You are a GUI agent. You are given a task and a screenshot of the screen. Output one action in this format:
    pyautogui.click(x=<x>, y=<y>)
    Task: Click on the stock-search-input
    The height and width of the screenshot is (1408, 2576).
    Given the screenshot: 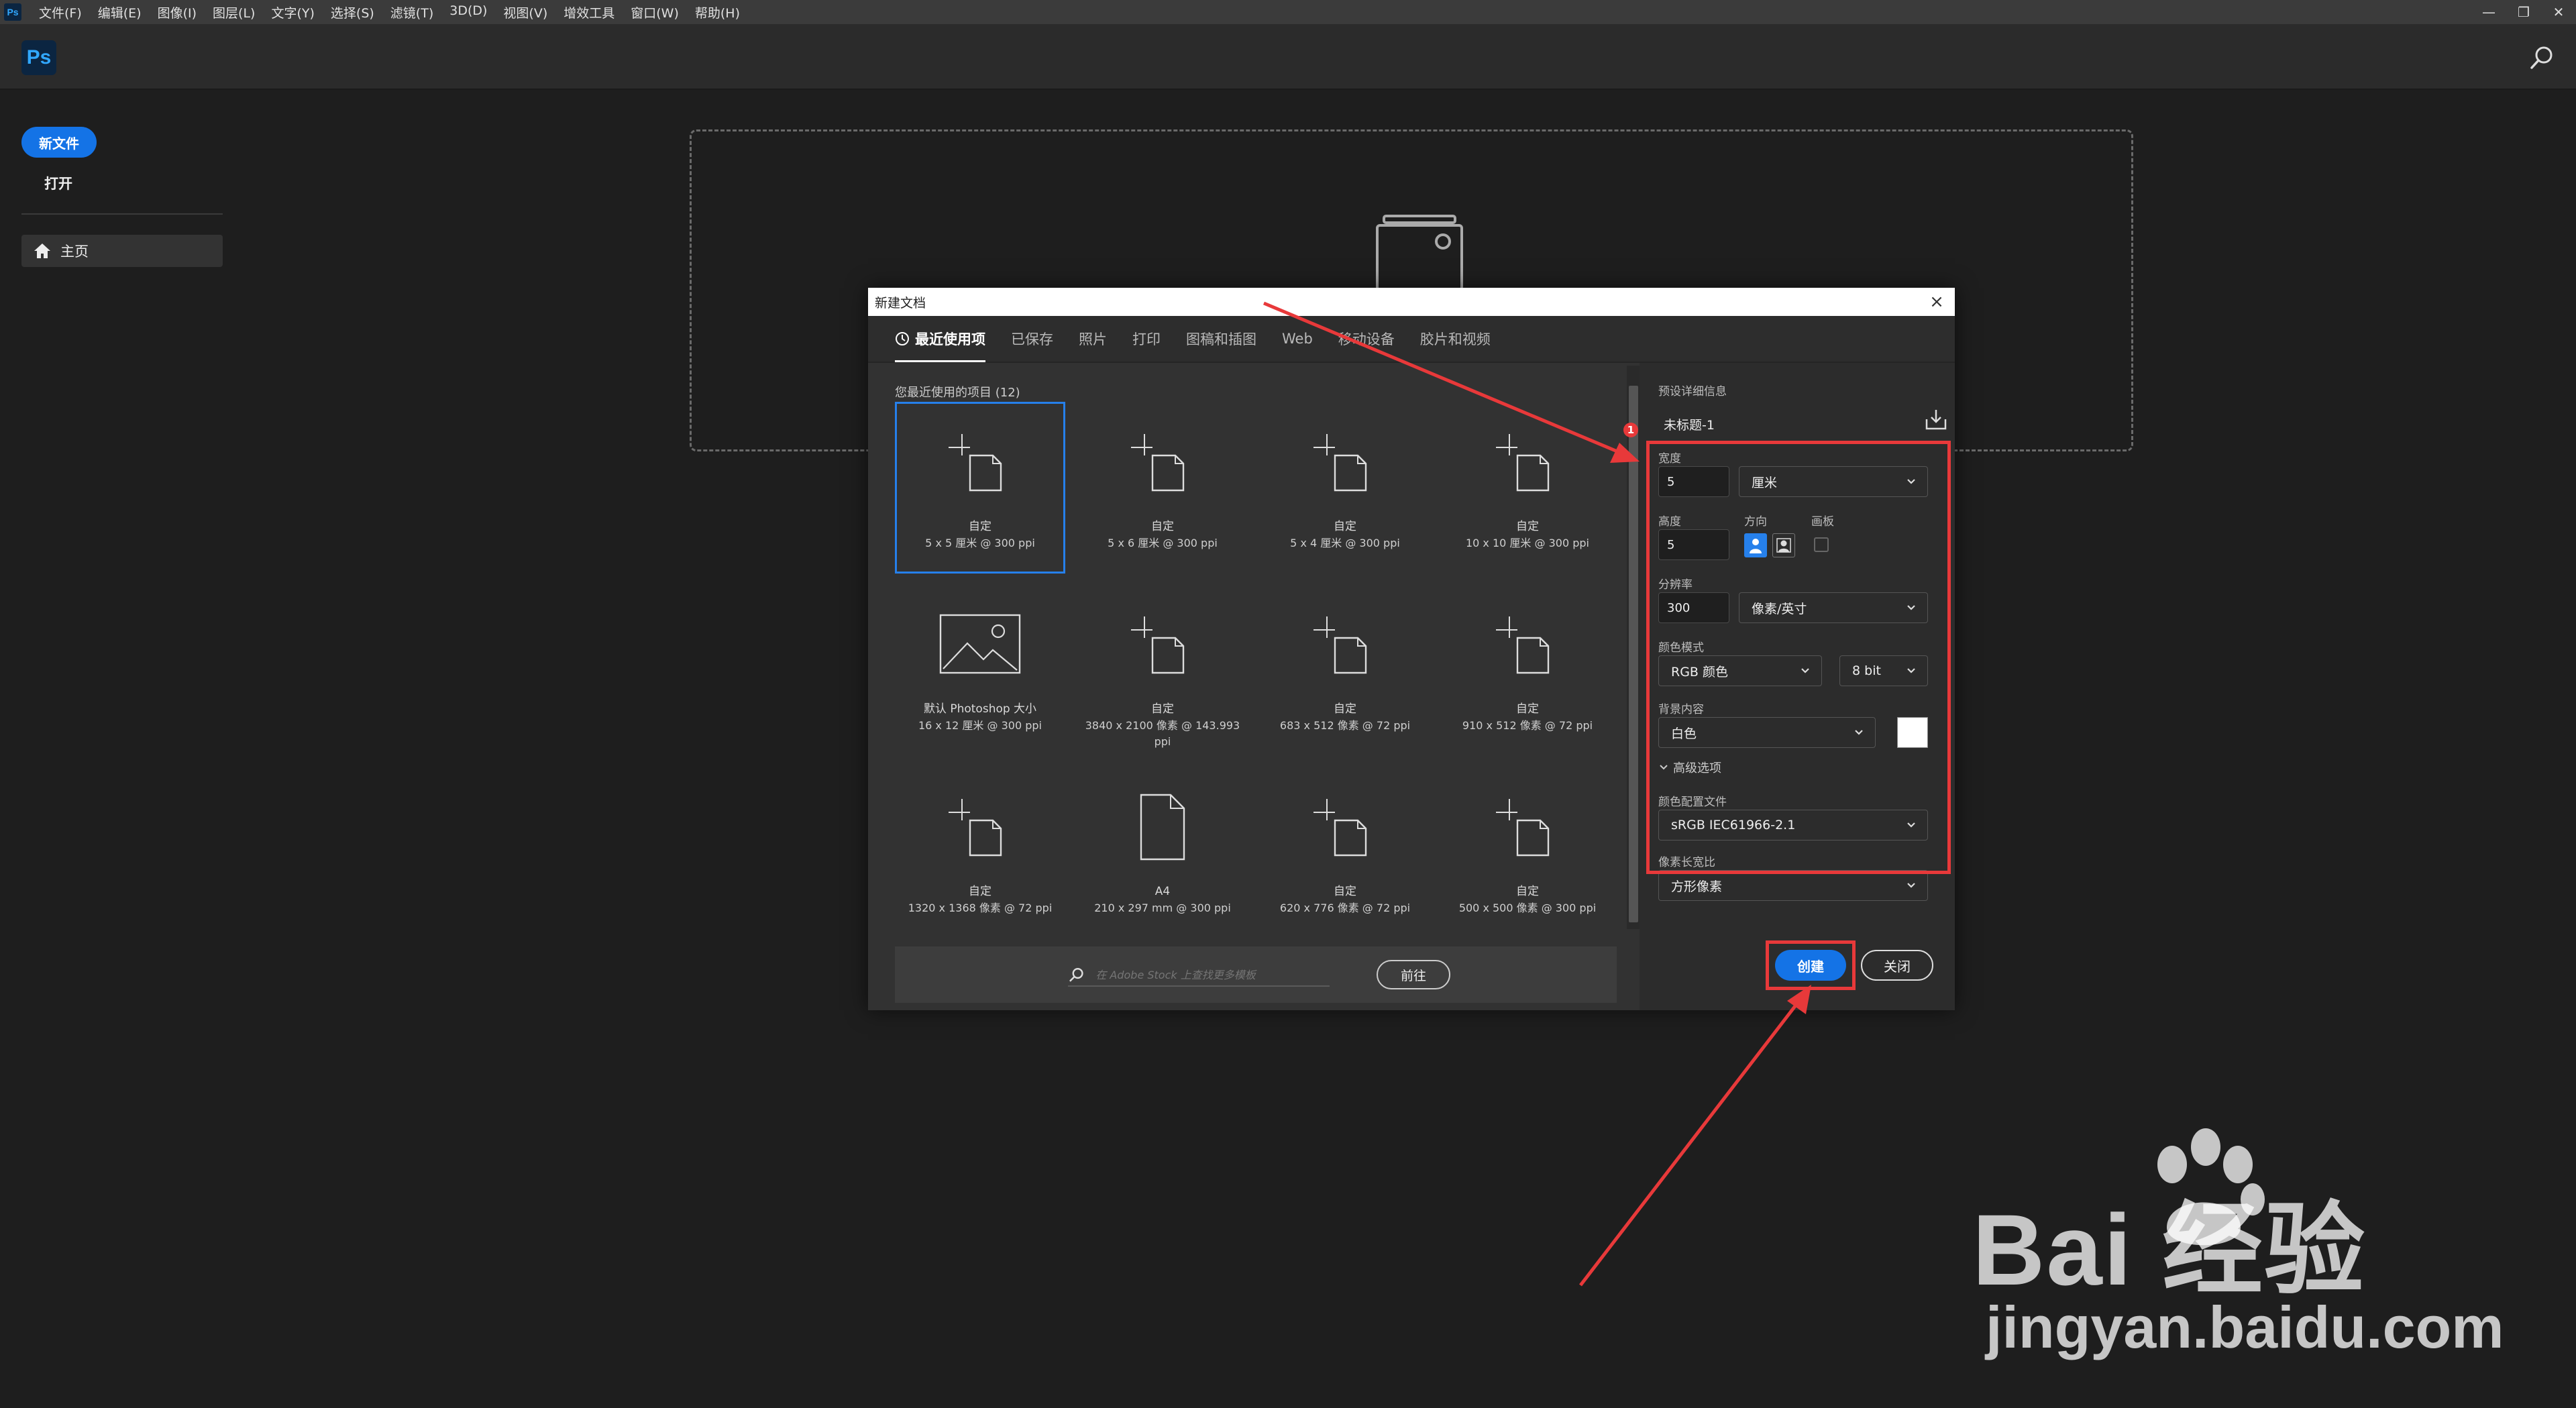 What is the action you would take?
    pyautogui.click(x=1212, y=974)
    